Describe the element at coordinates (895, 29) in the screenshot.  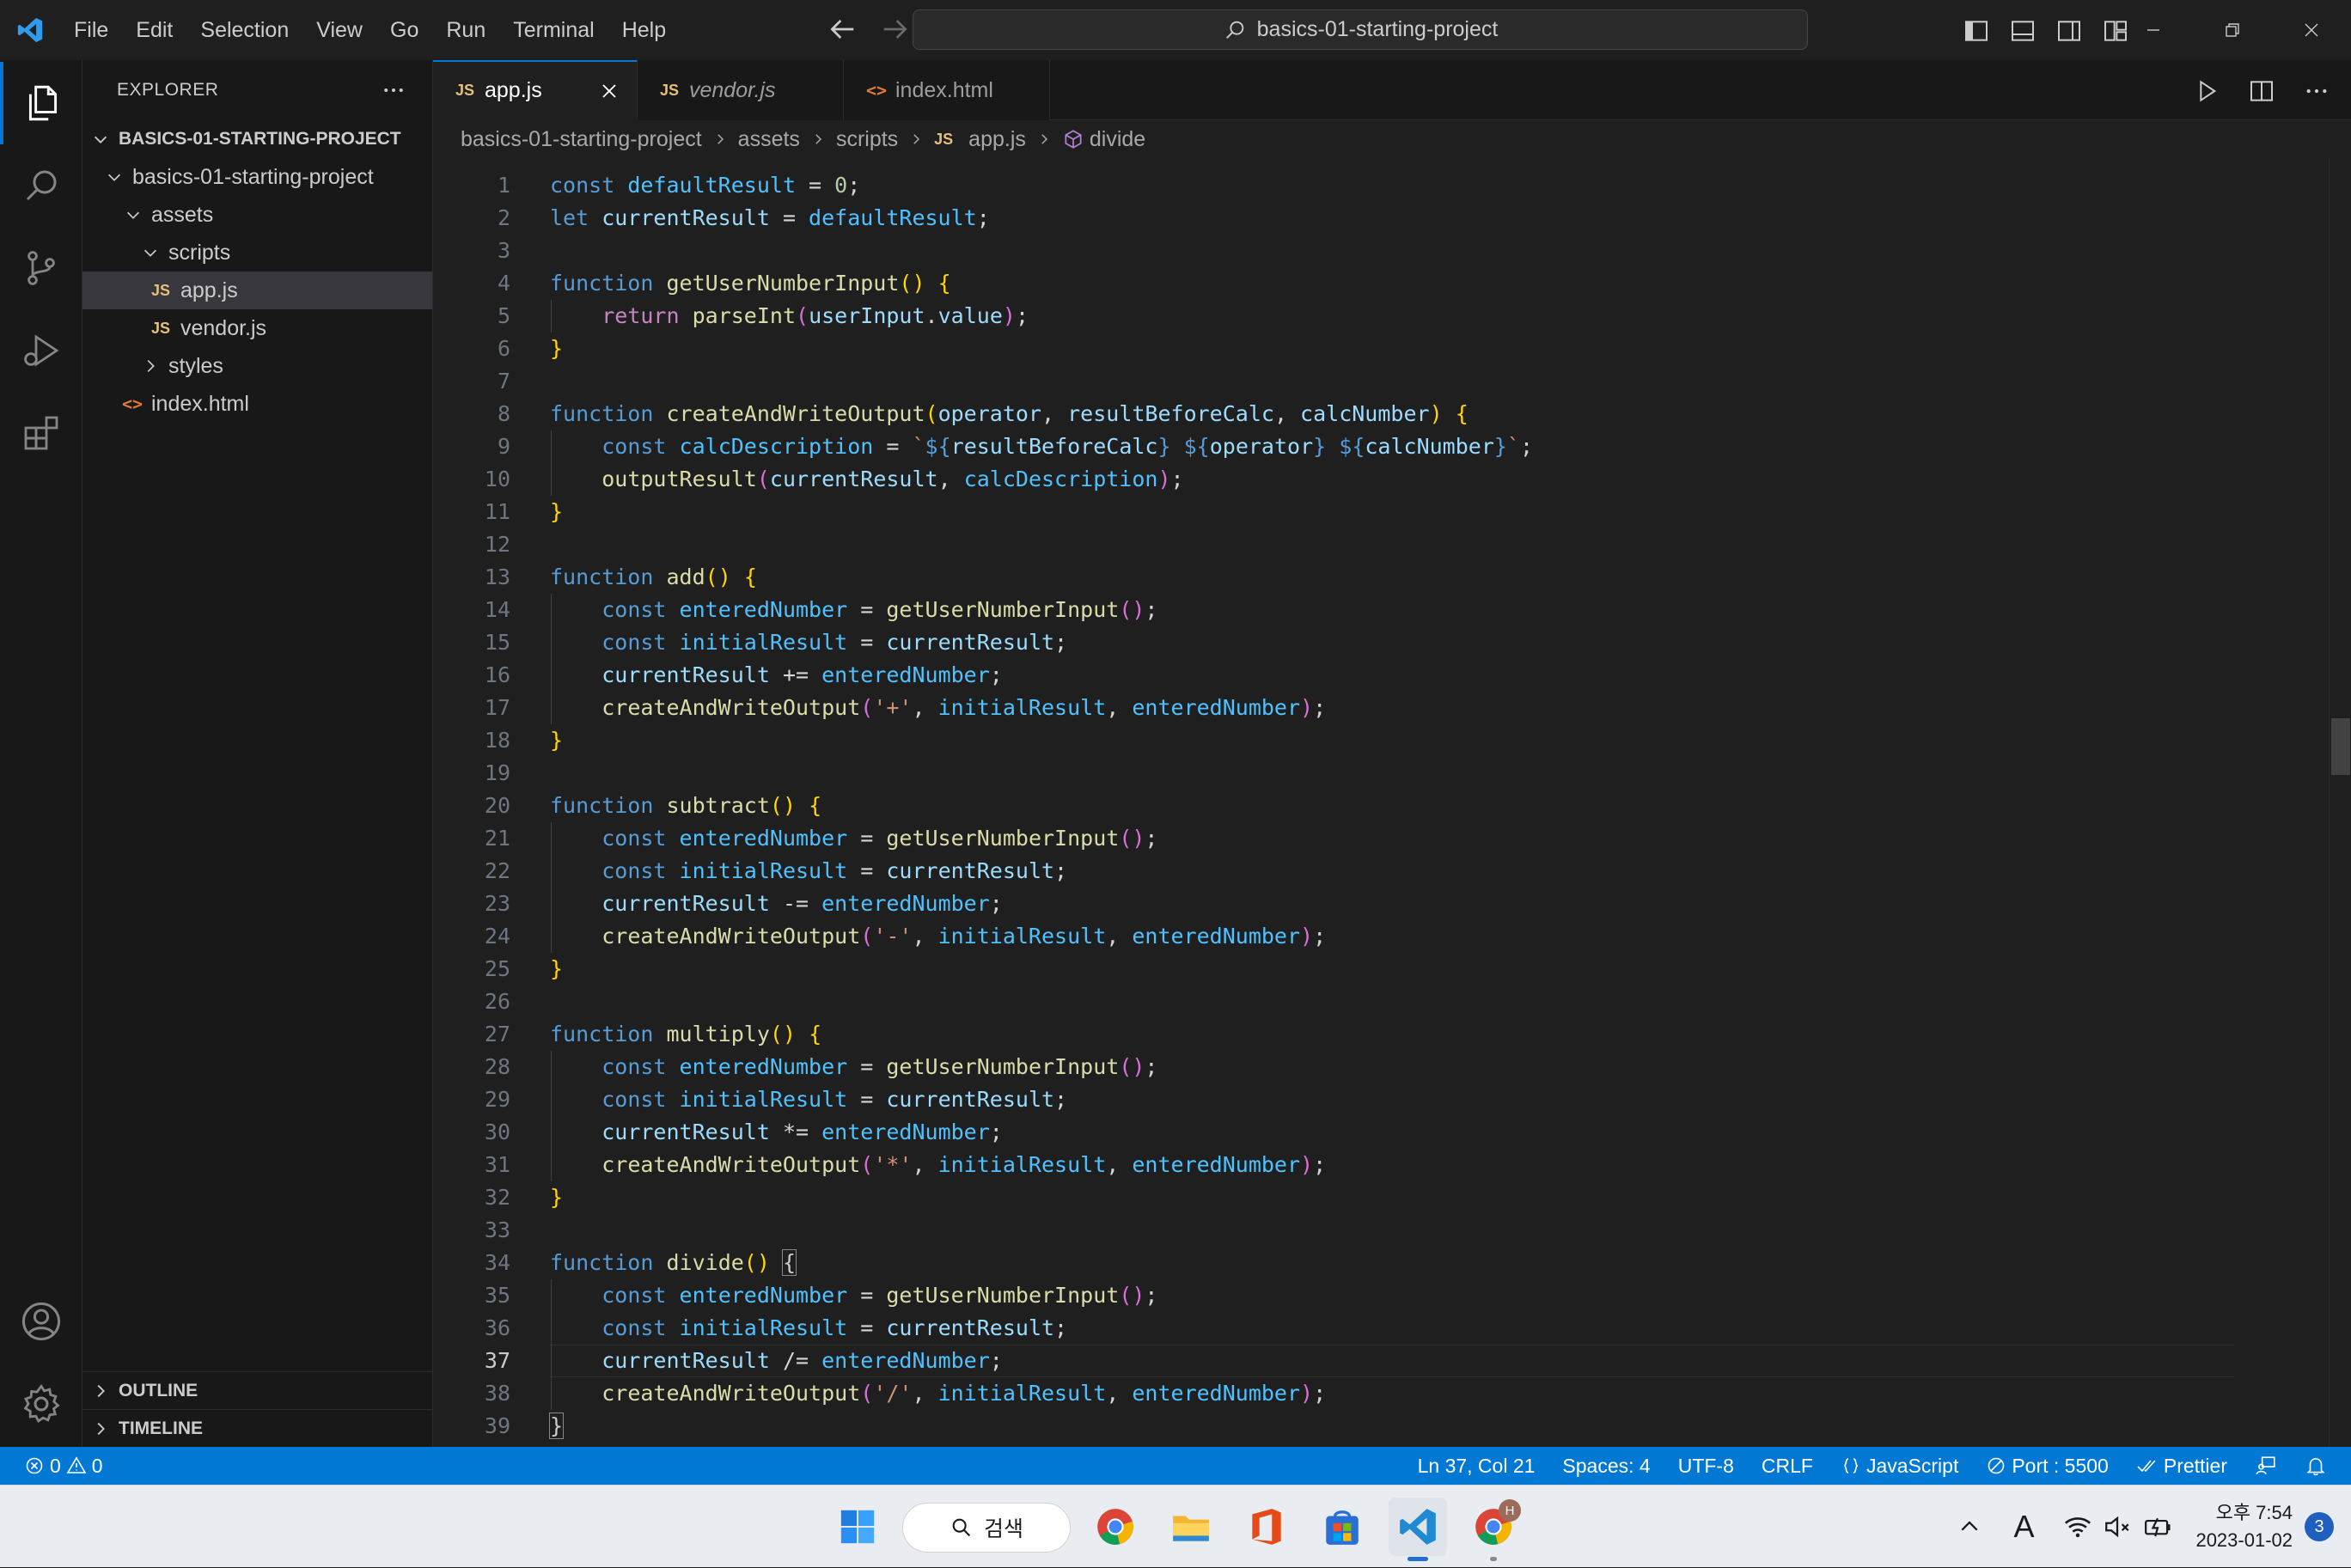
I see `forward-arrow-icon` at that location.